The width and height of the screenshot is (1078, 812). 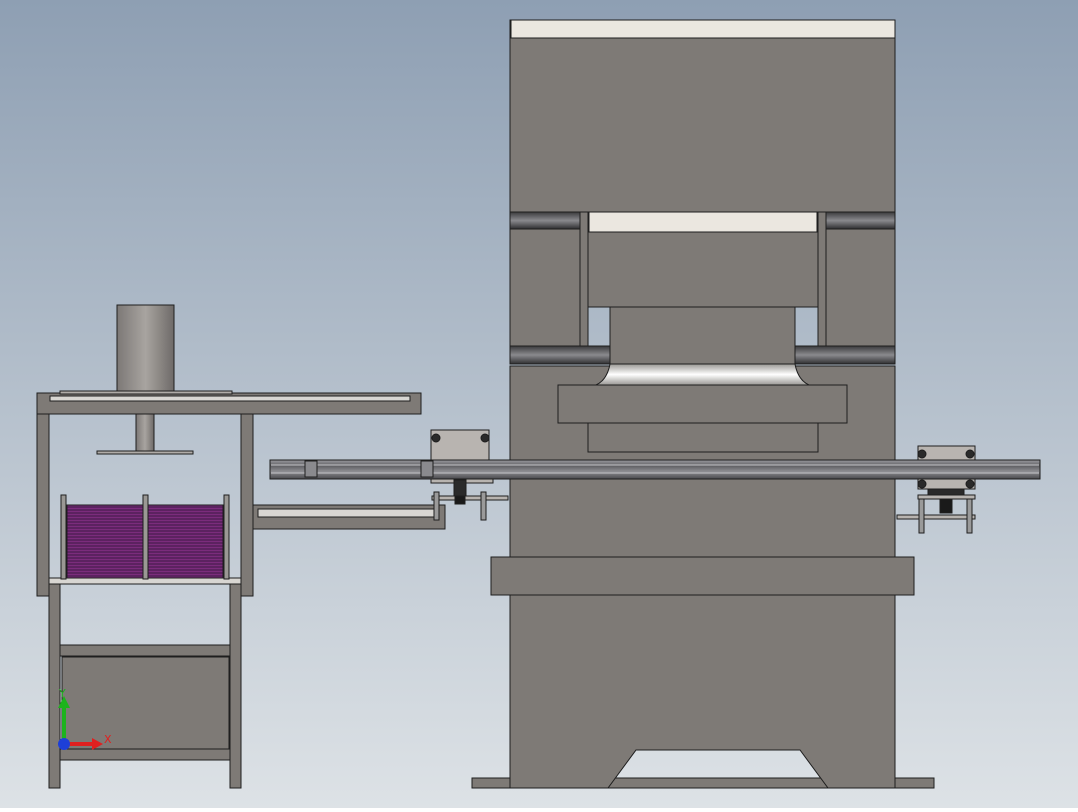 I want to click on linear-rail, so click(x=655, y=469).